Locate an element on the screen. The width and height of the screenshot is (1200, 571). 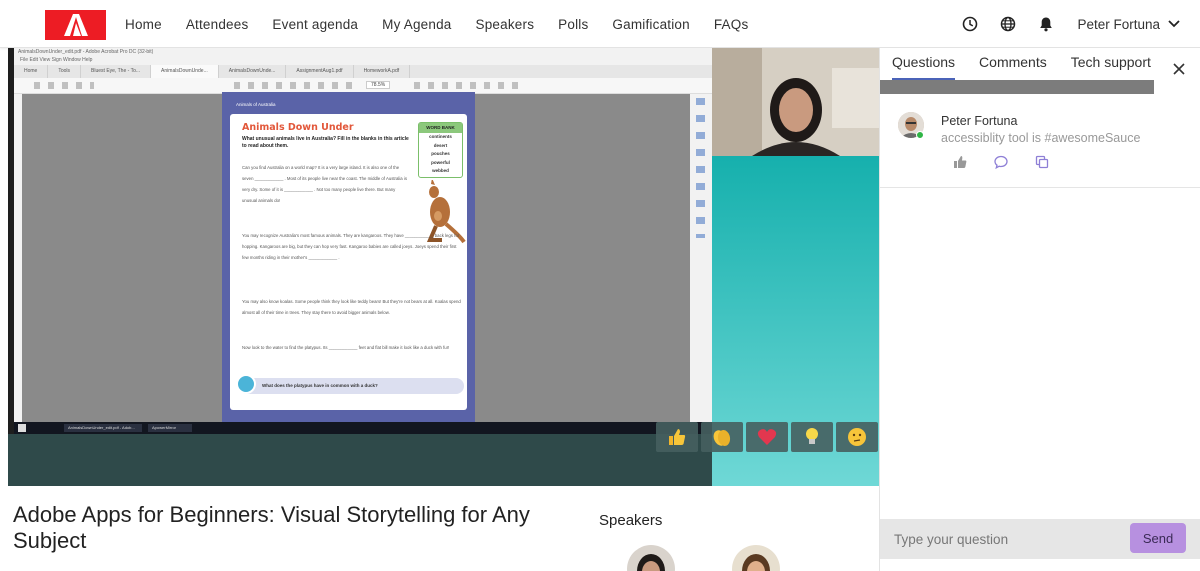
clapping-hands-icon is located at coordinates (722, 438).